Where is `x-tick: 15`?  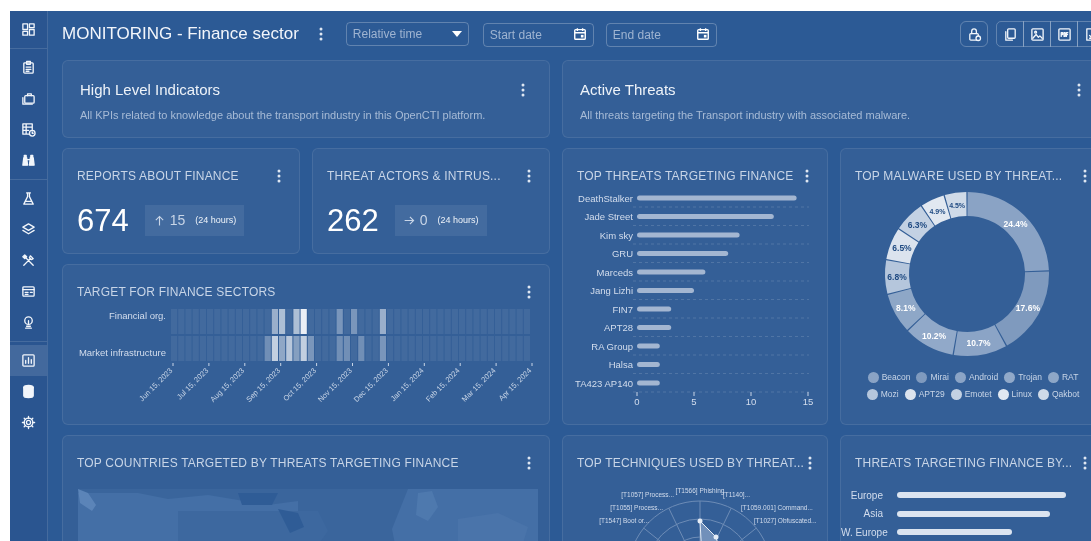 x-tick: 15 is located at coordinates (808, 399).